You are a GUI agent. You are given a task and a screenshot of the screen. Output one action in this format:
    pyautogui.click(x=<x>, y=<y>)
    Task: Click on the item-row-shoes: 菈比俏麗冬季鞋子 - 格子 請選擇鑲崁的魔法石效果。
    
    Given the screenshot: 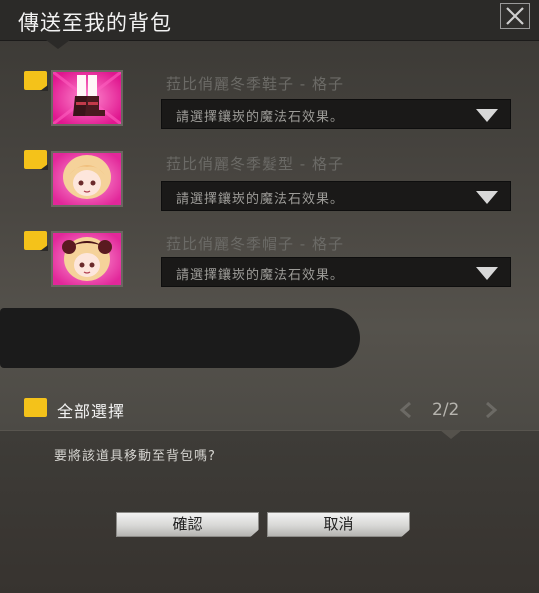 What is the action you would take?
    pyautogui.click(x=269, y=103)
    